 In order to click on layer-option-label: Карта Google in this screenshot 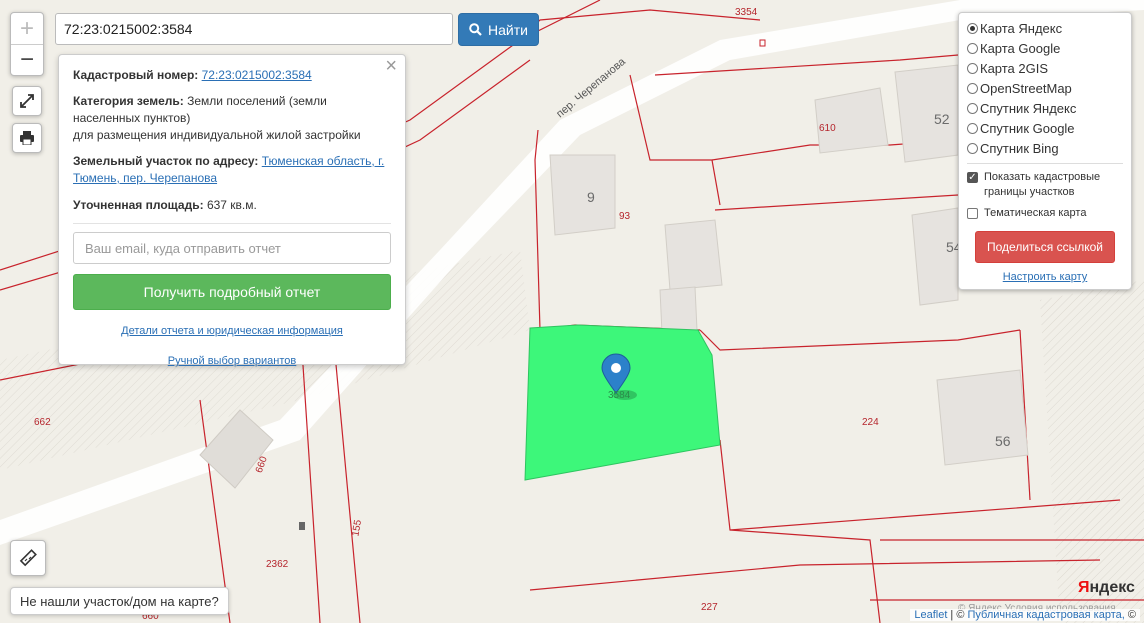, I will do `click(1020, 48)`.